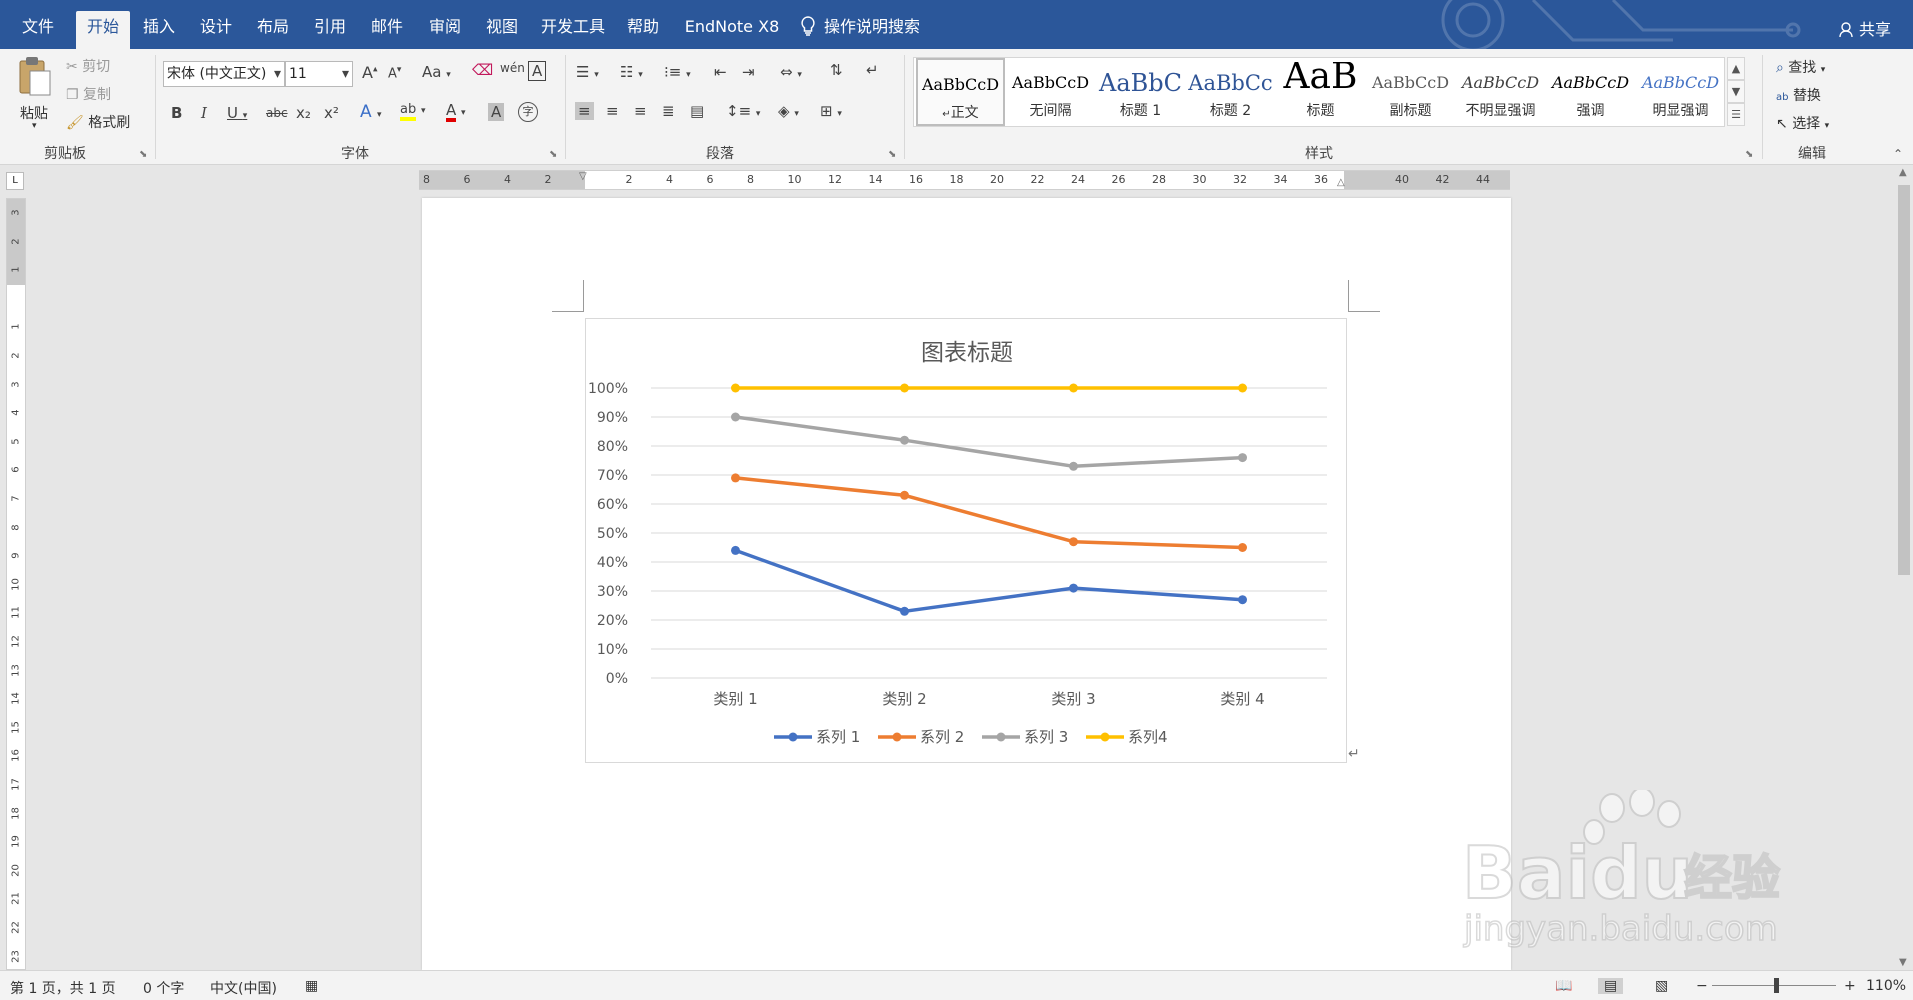 Image resolution: width=1913 pixels, height=1000 pixels. What do you see at coordinates (921, 737) in the screenshot?
I see `legend-item: 系列 2` at bounding box center [921, 737].